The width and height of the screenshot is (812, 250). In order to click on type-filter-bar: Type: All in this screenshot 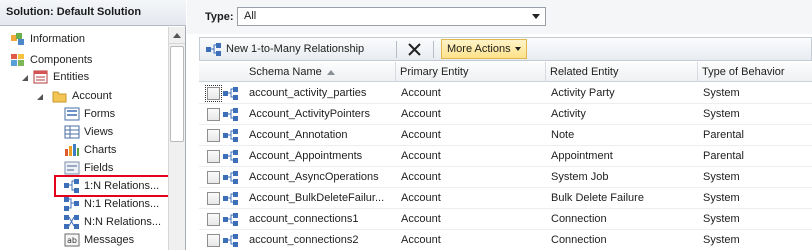, I will do `click(499, 17)`.